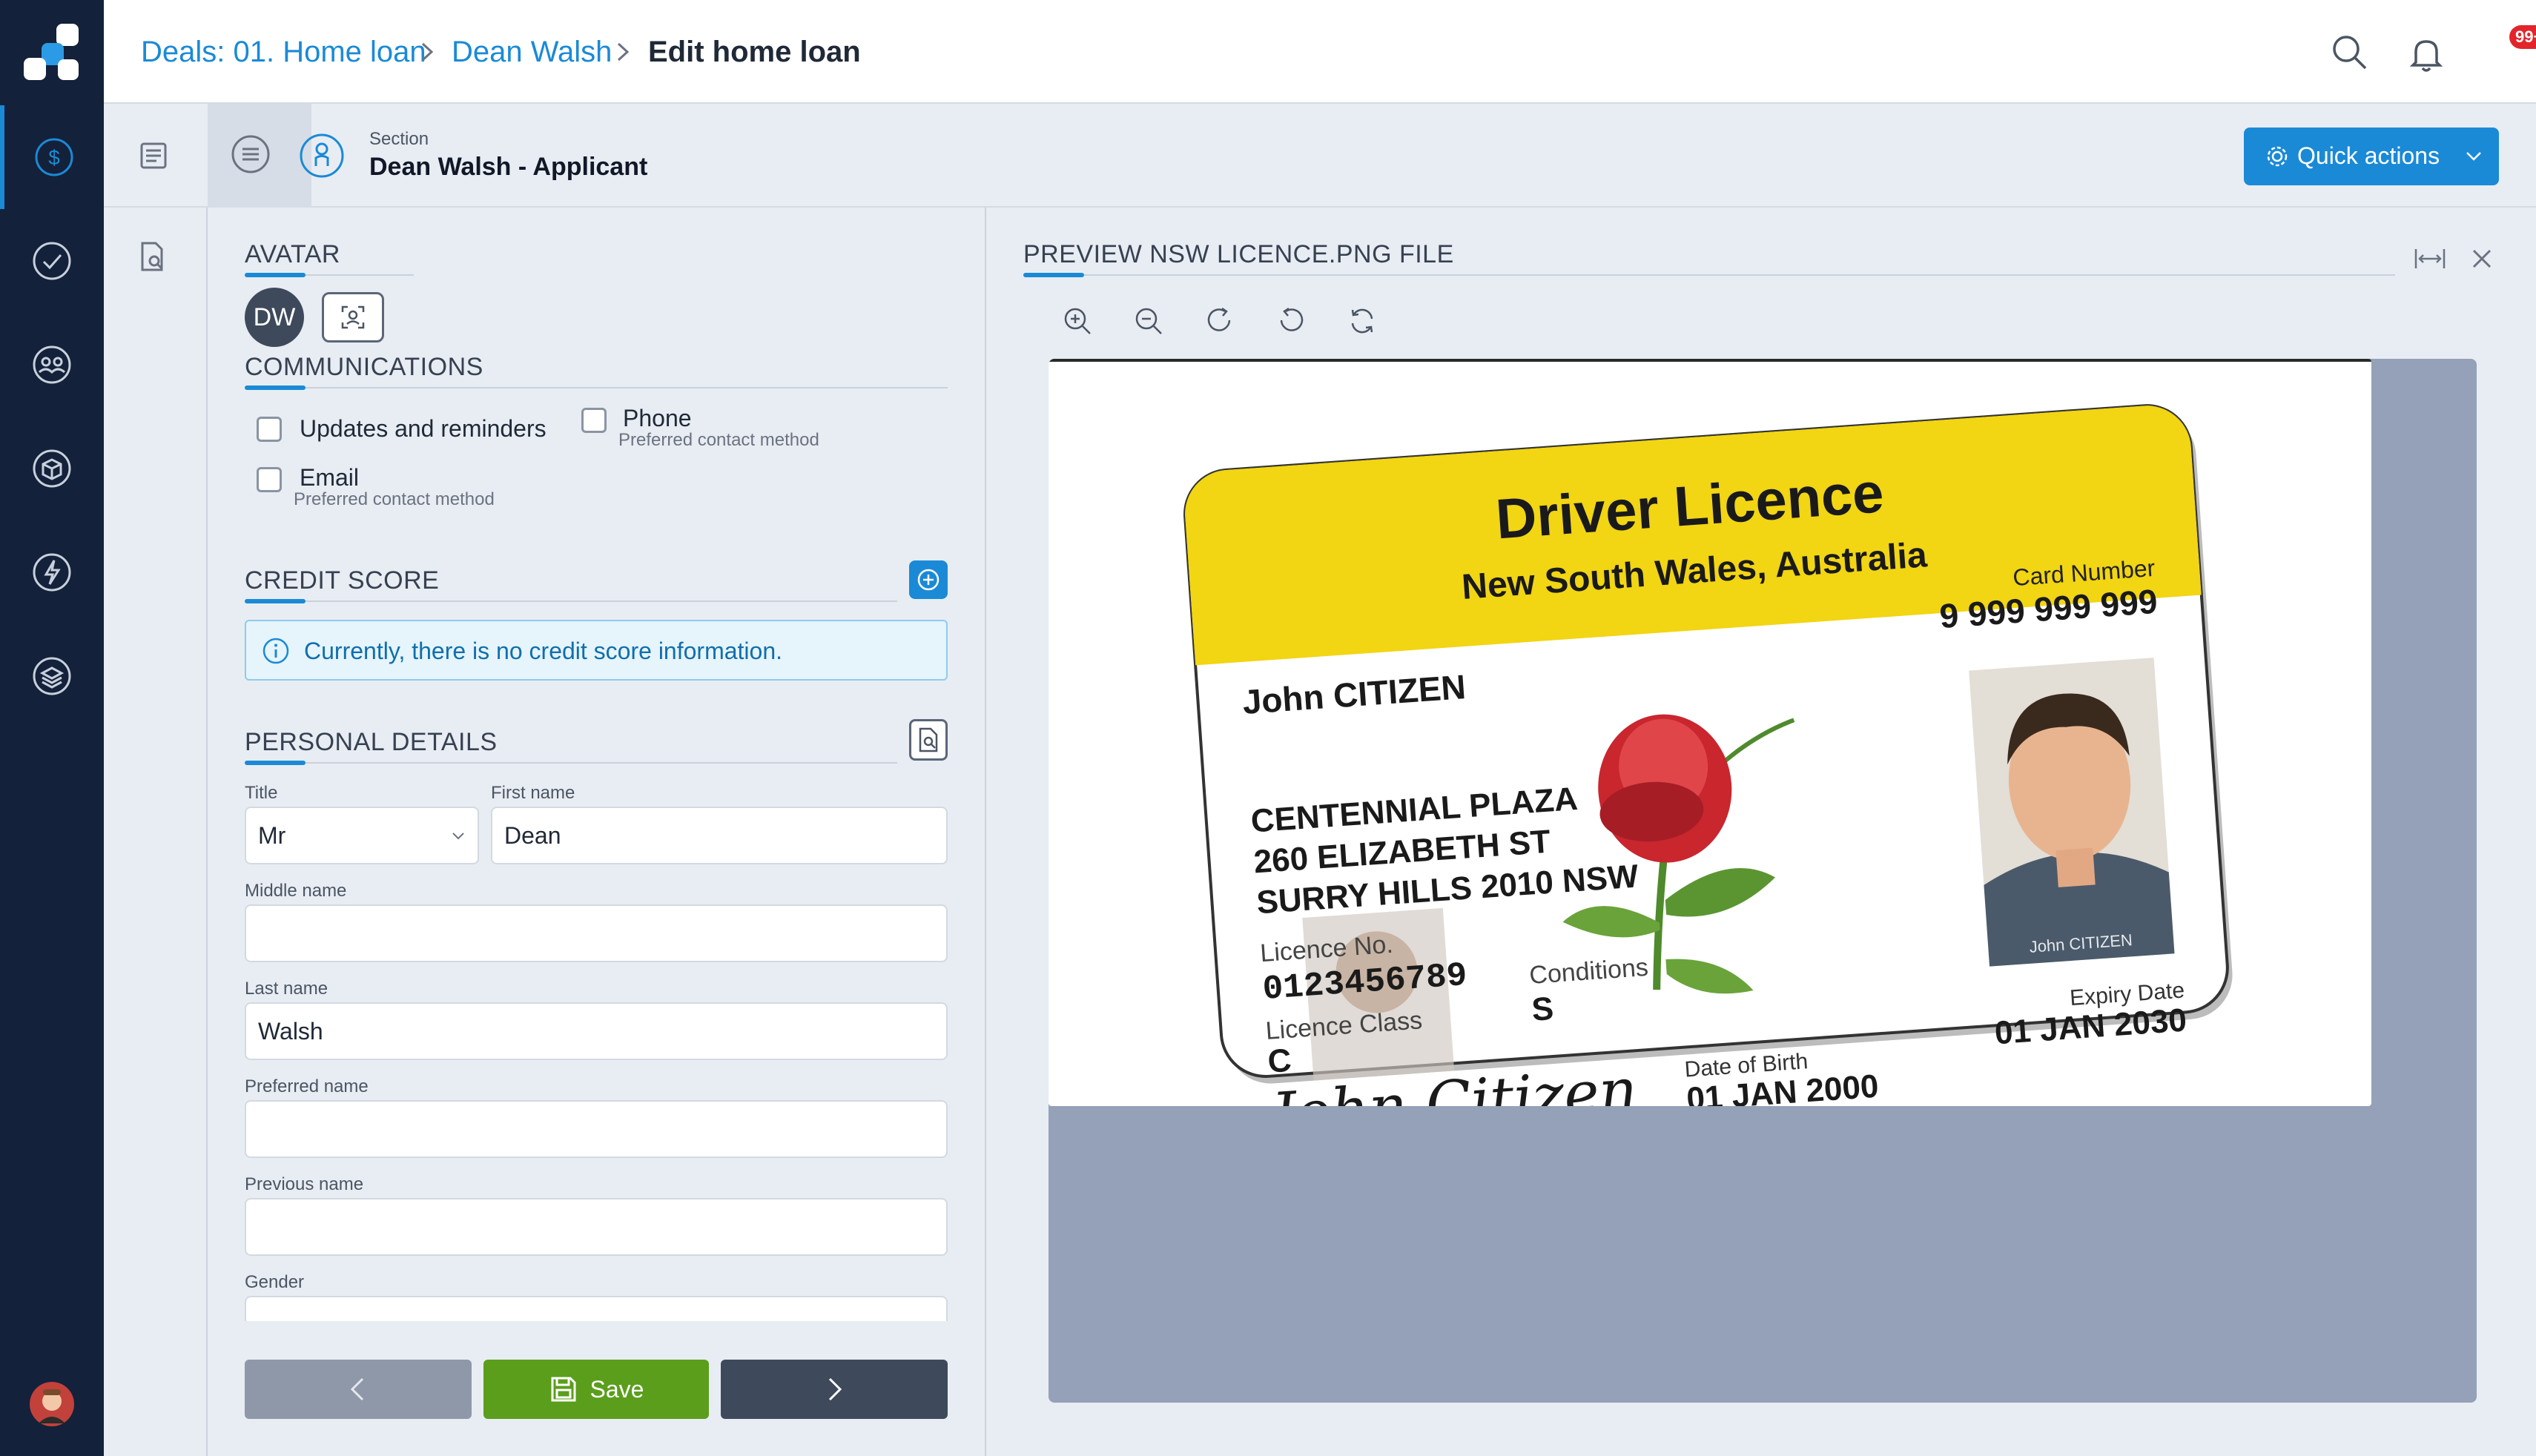 The height and width of the screenshot is (1456, 2536). I want to click on nav-contacts, so click(52, 365).